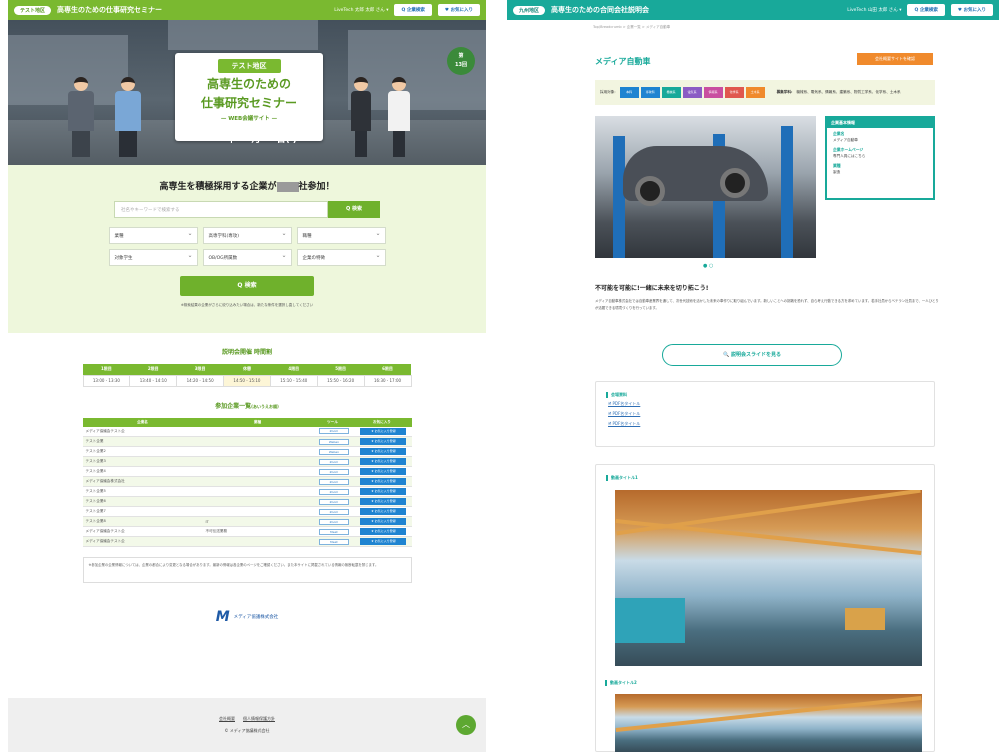 Image resolution: width=1007 pixels, height=752 pixels. What do you see at coordinates (848, 92) in the screenshot?
I see `tags-text: 機械系、電気系、情報系、建築系、物質工学系、化学系、土木系` at bounding box center [848, 92].